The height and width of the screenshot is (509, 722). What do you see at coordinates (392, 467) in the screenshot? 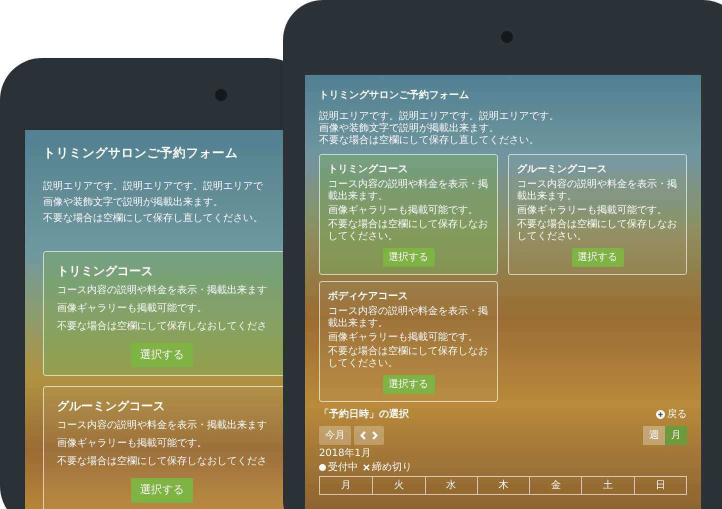
I see `legend-label: 締め切り` at bounding box center [392, 467].